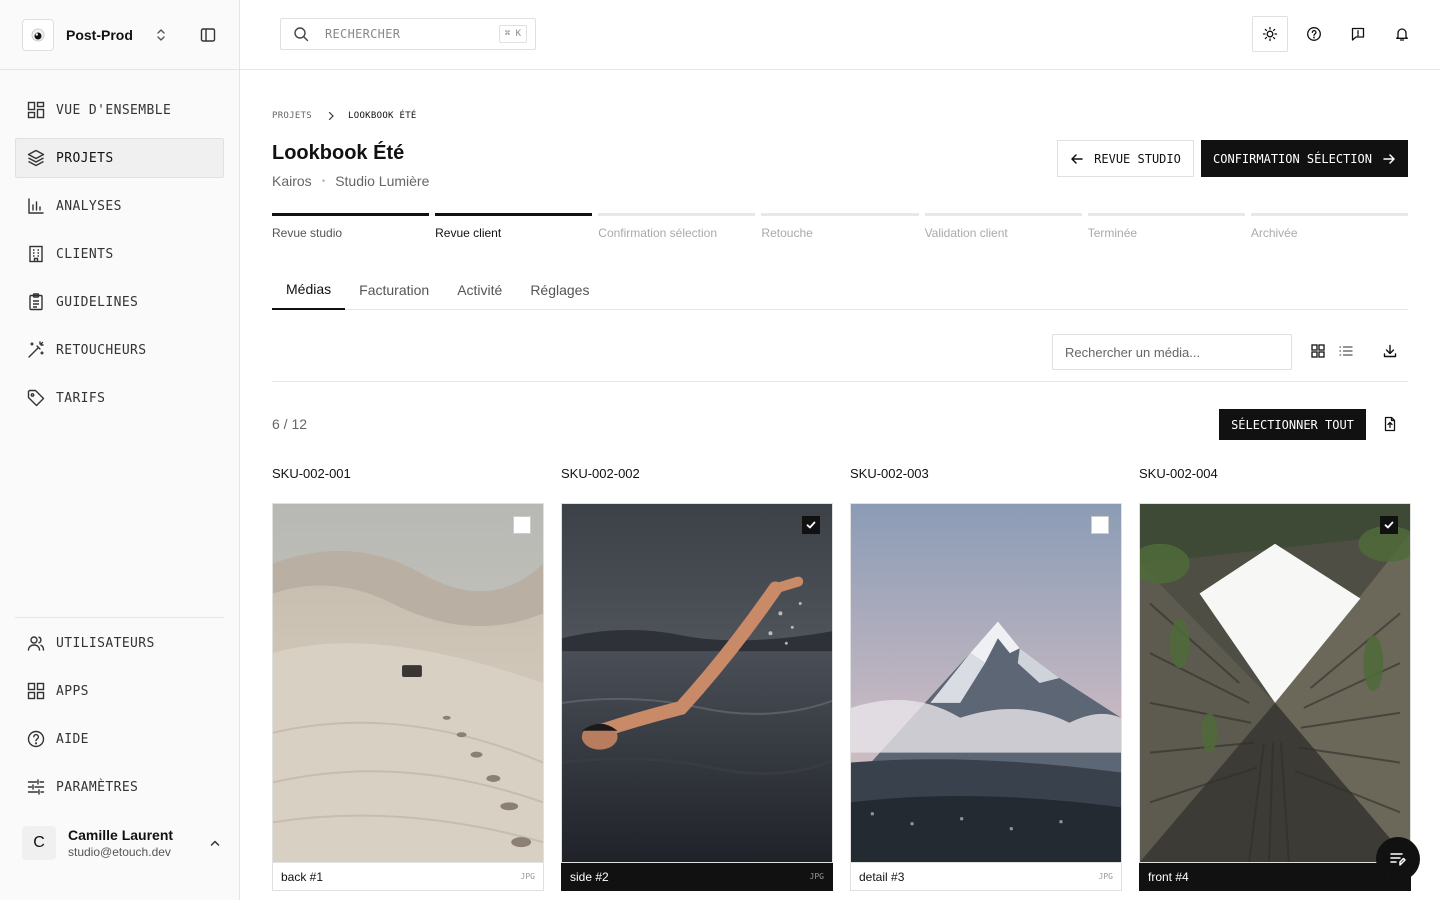  I want to click on page-title: Lookbook Été, so click(338, 153).